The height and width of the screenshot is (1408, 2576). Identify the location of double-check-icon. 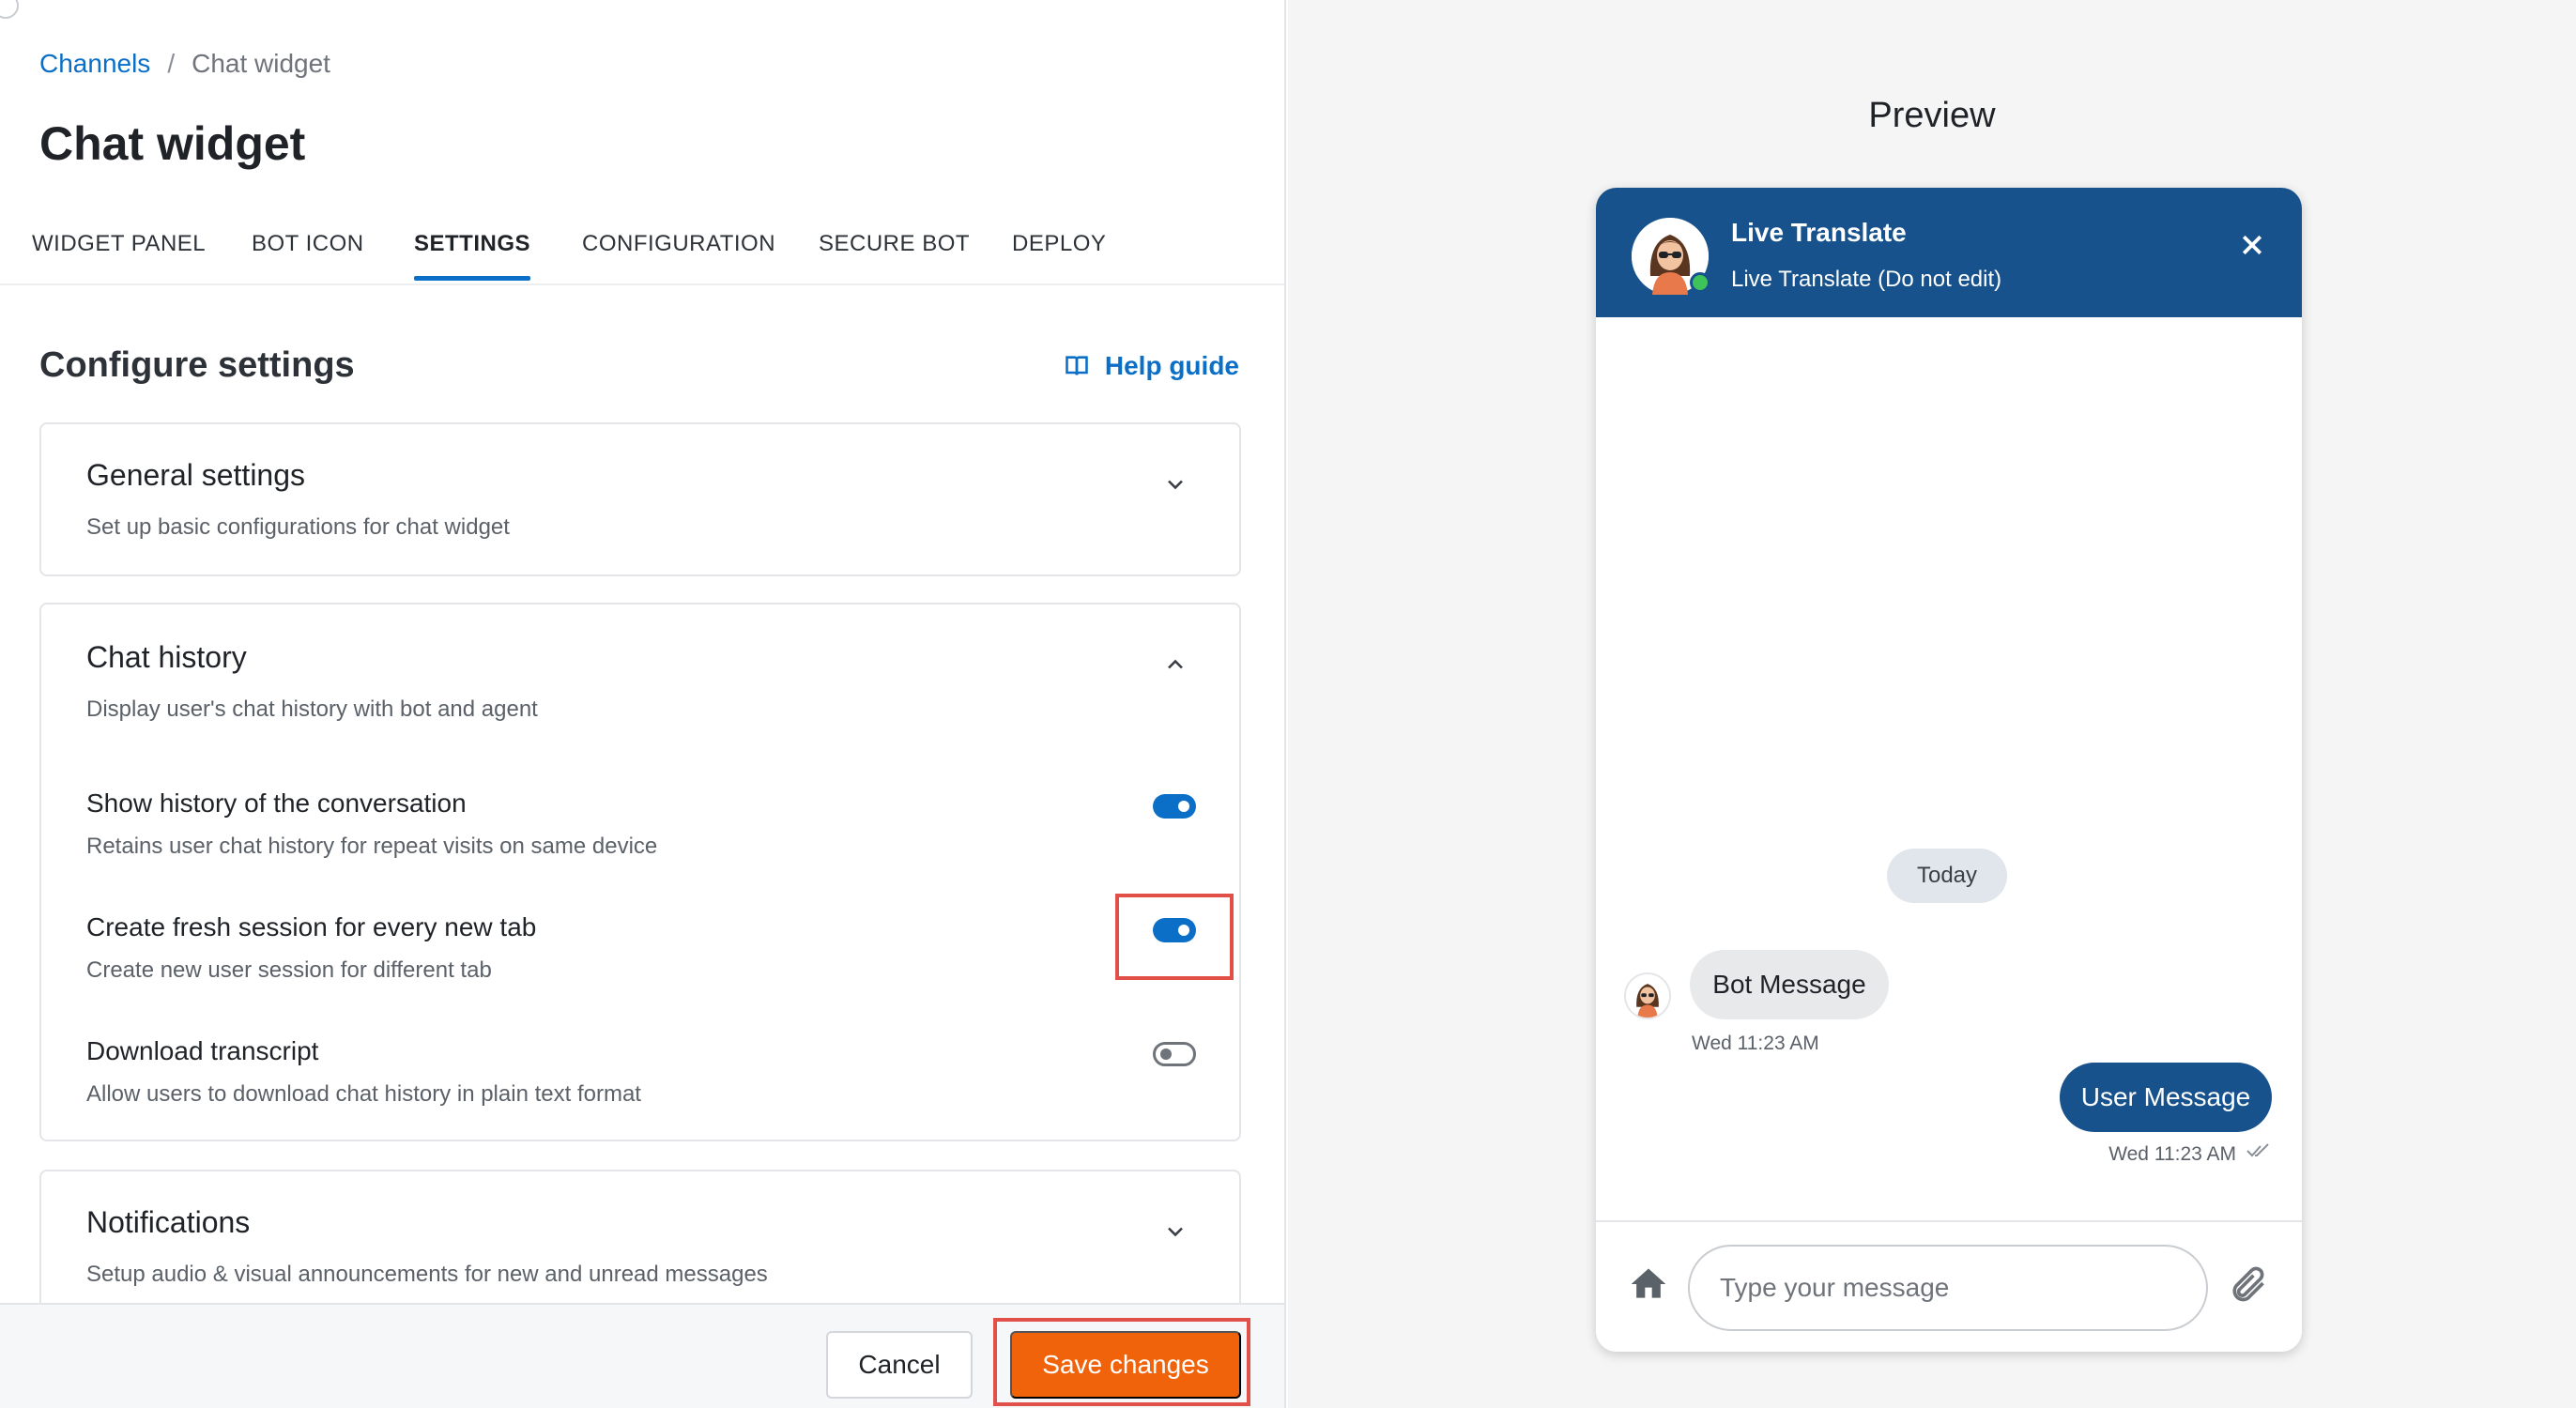
(2258, 1150).